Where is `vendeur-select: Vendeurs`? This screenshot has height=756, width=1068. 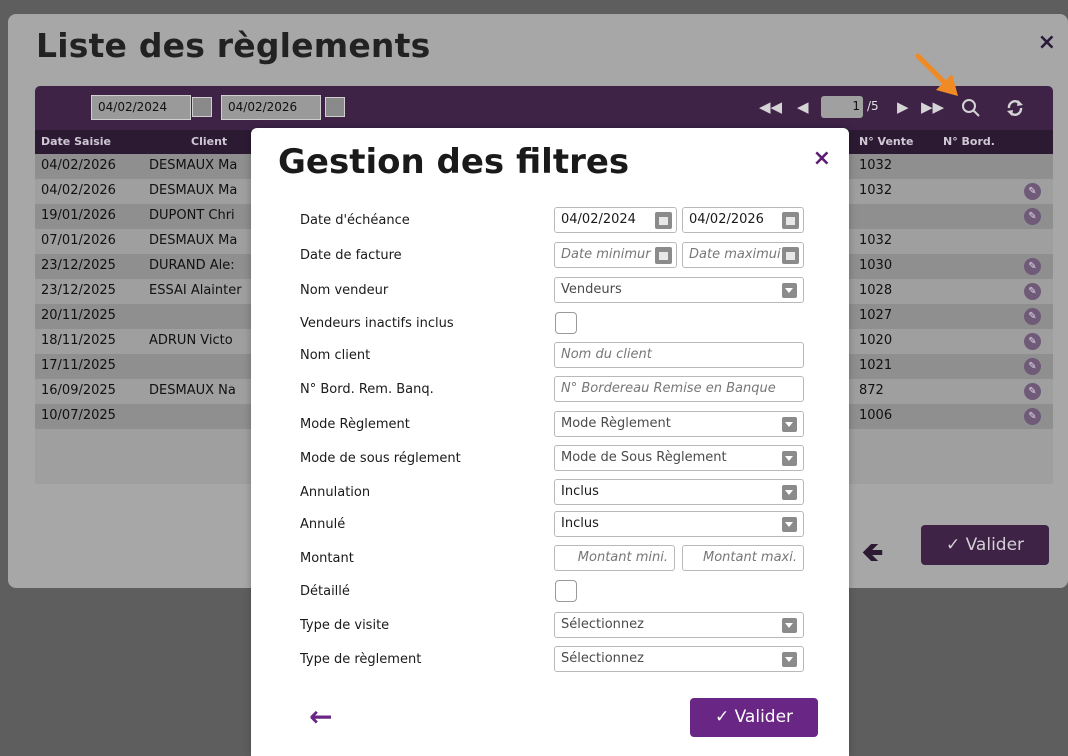
vendeur-select: Vendeurs is located at coordinates (679, 290).